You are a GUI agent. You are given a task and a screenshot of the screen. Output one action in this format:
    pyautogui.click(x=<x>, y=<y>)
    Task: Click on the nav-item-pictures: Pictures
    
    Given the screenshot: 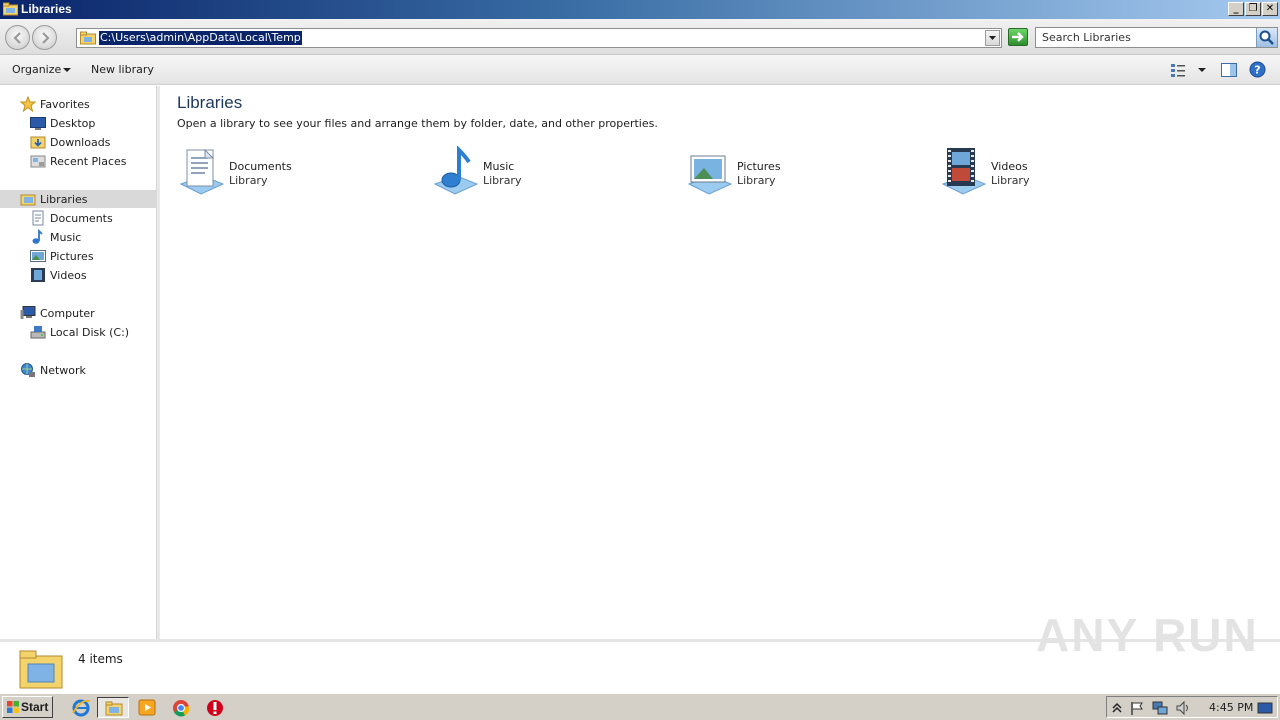 What is the action you would take?
    pyautogui.click(x=78, y=256)
    